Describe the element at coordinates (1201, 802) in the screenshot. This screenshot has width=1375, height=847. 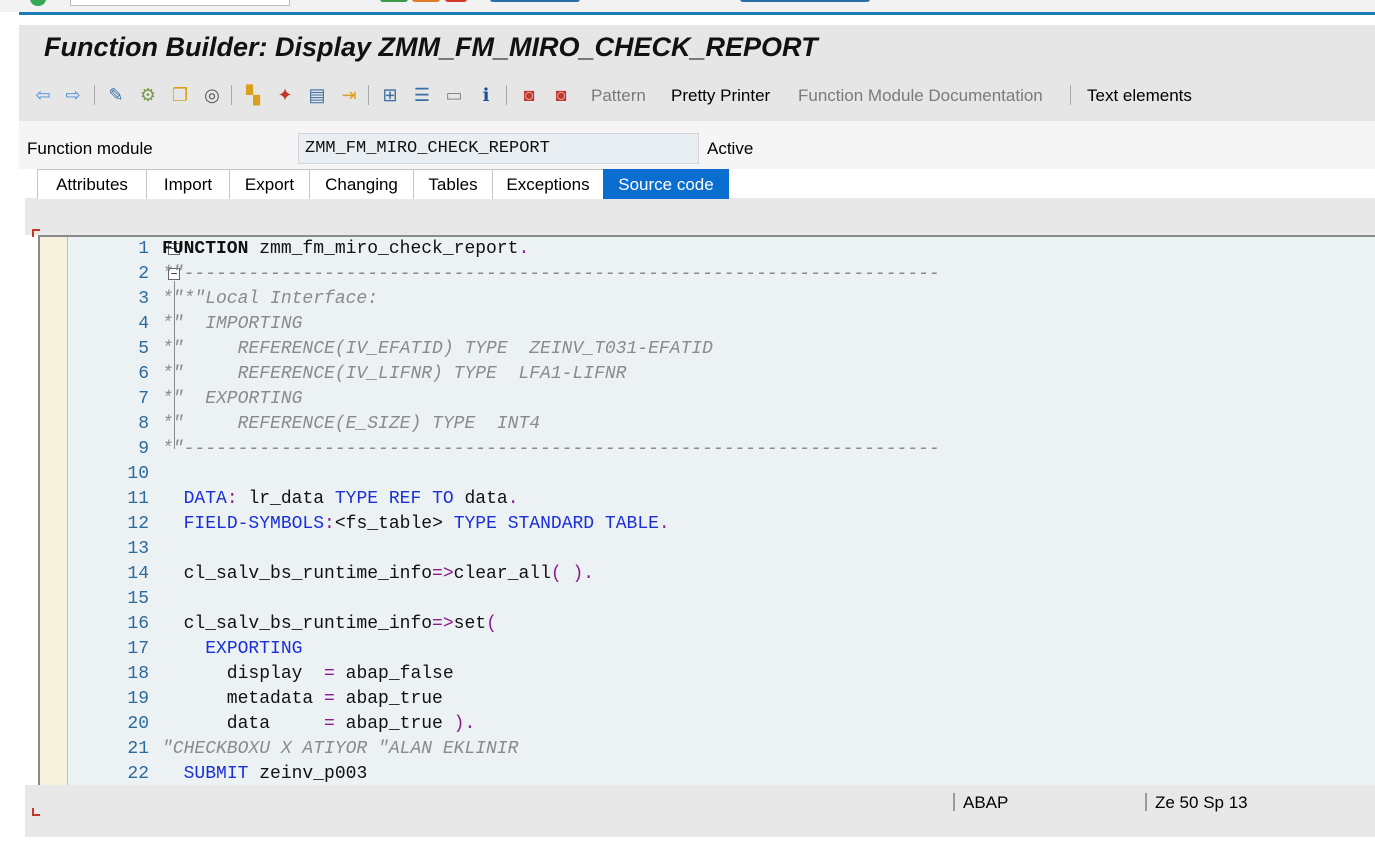
I see `cursor-position: Ze 50 Sp 13` at that location.